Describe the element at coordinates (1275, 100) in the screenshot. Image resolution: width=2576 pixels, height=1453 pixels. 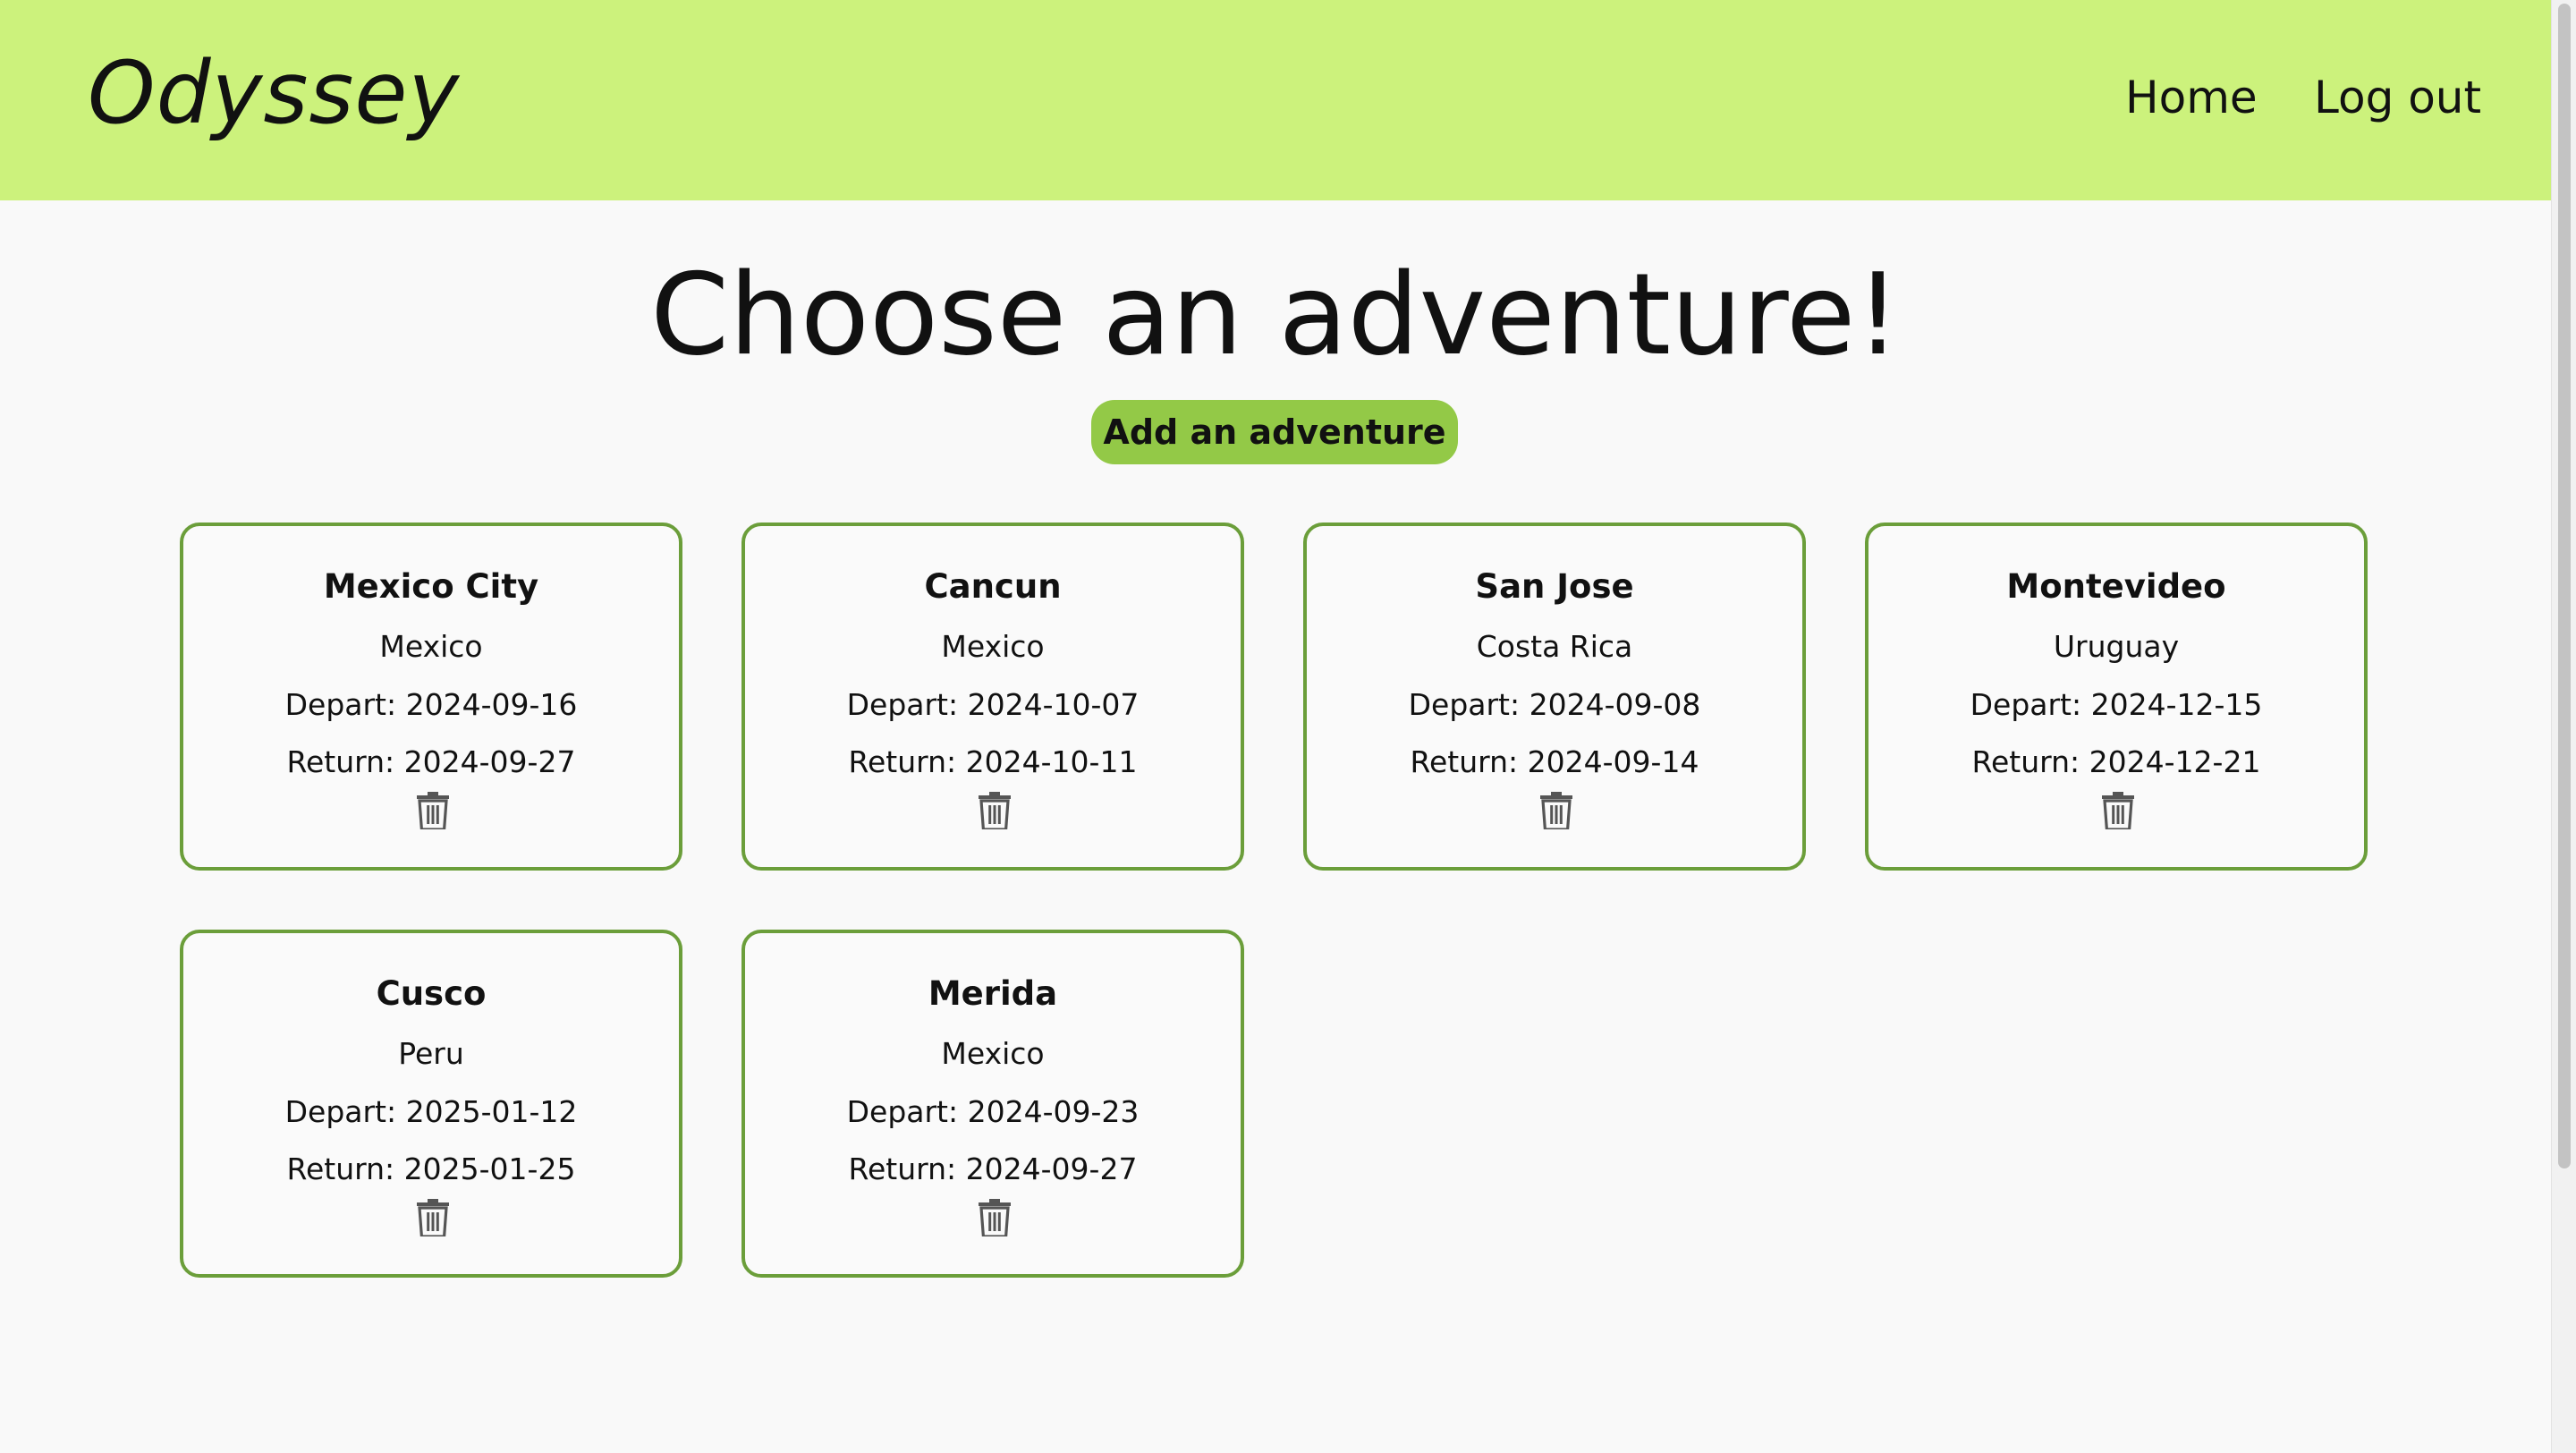
I see `top-navbar: Odyssey Home Log out` at that location.